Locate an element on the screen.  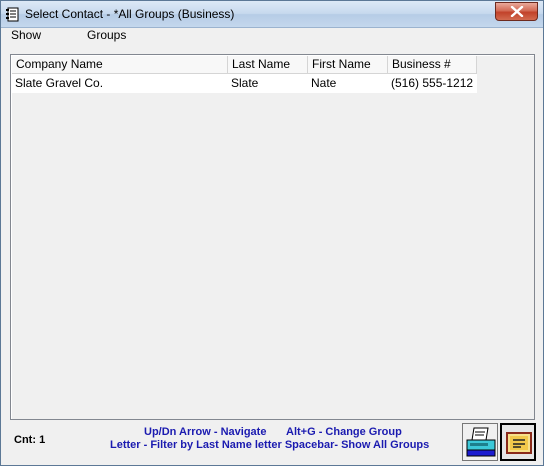
phone-book-icon is located at coordinates (13, 14).